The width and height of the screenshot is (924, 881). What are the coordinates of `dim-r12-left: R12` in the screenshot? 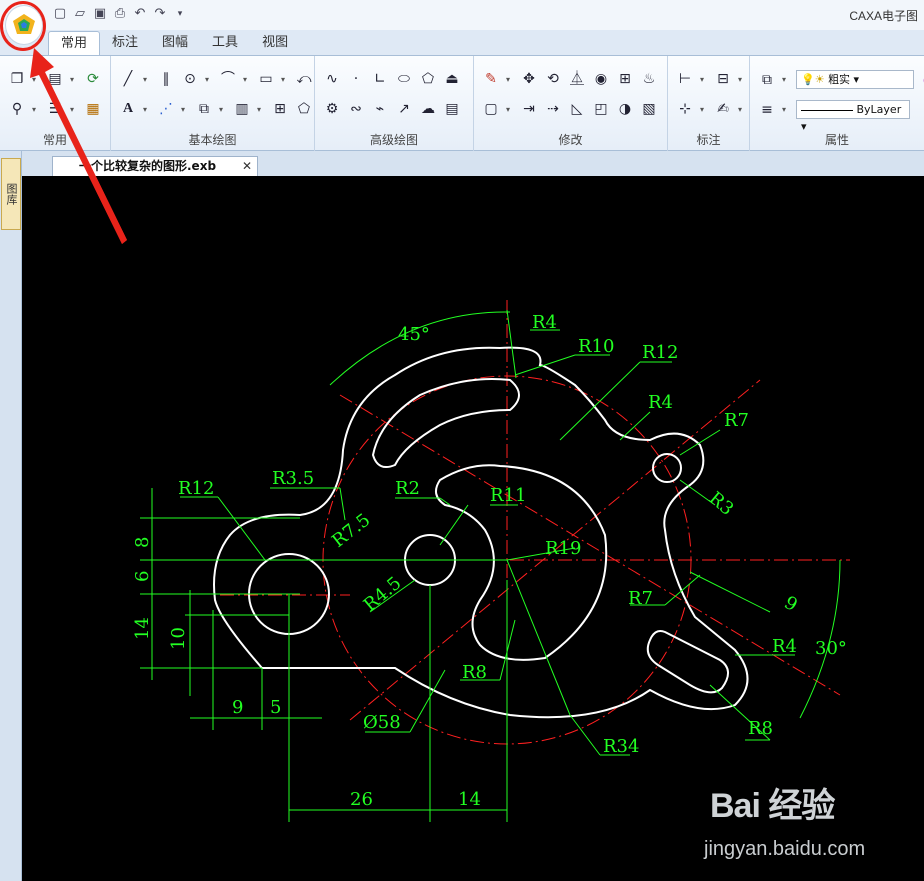 It's located at (196, 488).